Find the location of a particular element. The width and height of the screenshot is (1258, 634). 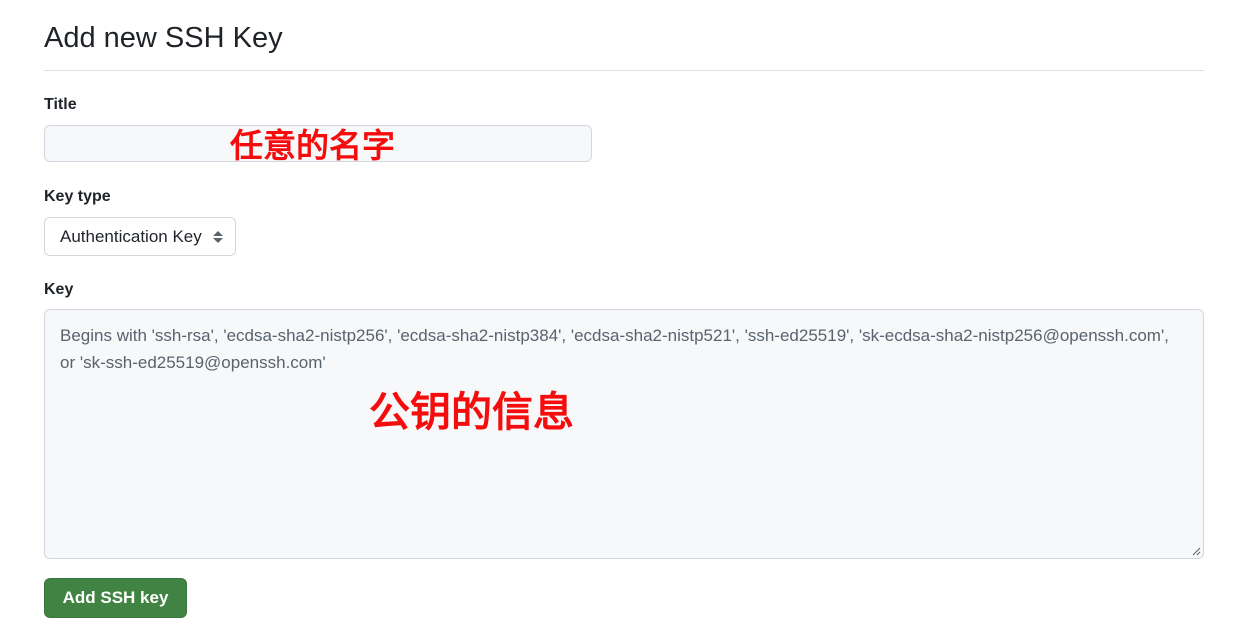

page-title: Add new SSH Key is located at coordinates (163, 38).